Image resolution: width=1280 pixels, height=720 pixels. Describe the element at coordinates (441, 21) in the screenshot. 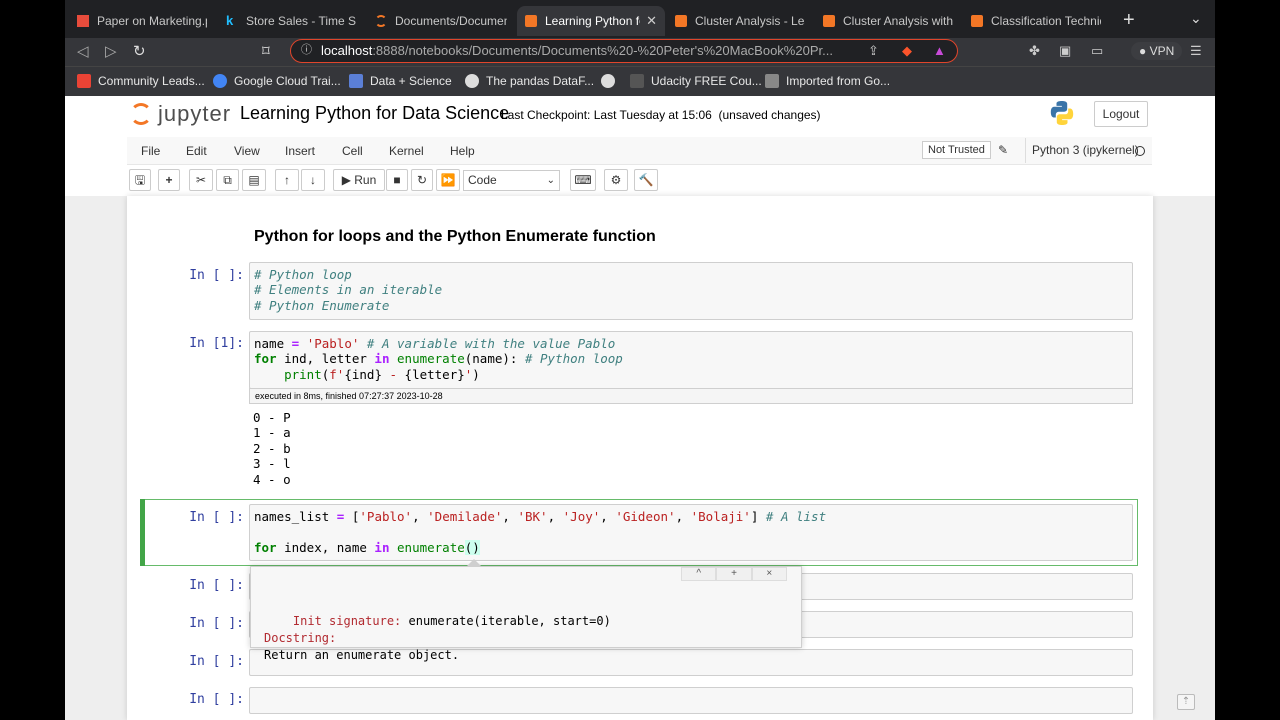

I see `tab-documents: Documents/Documents` at that location.